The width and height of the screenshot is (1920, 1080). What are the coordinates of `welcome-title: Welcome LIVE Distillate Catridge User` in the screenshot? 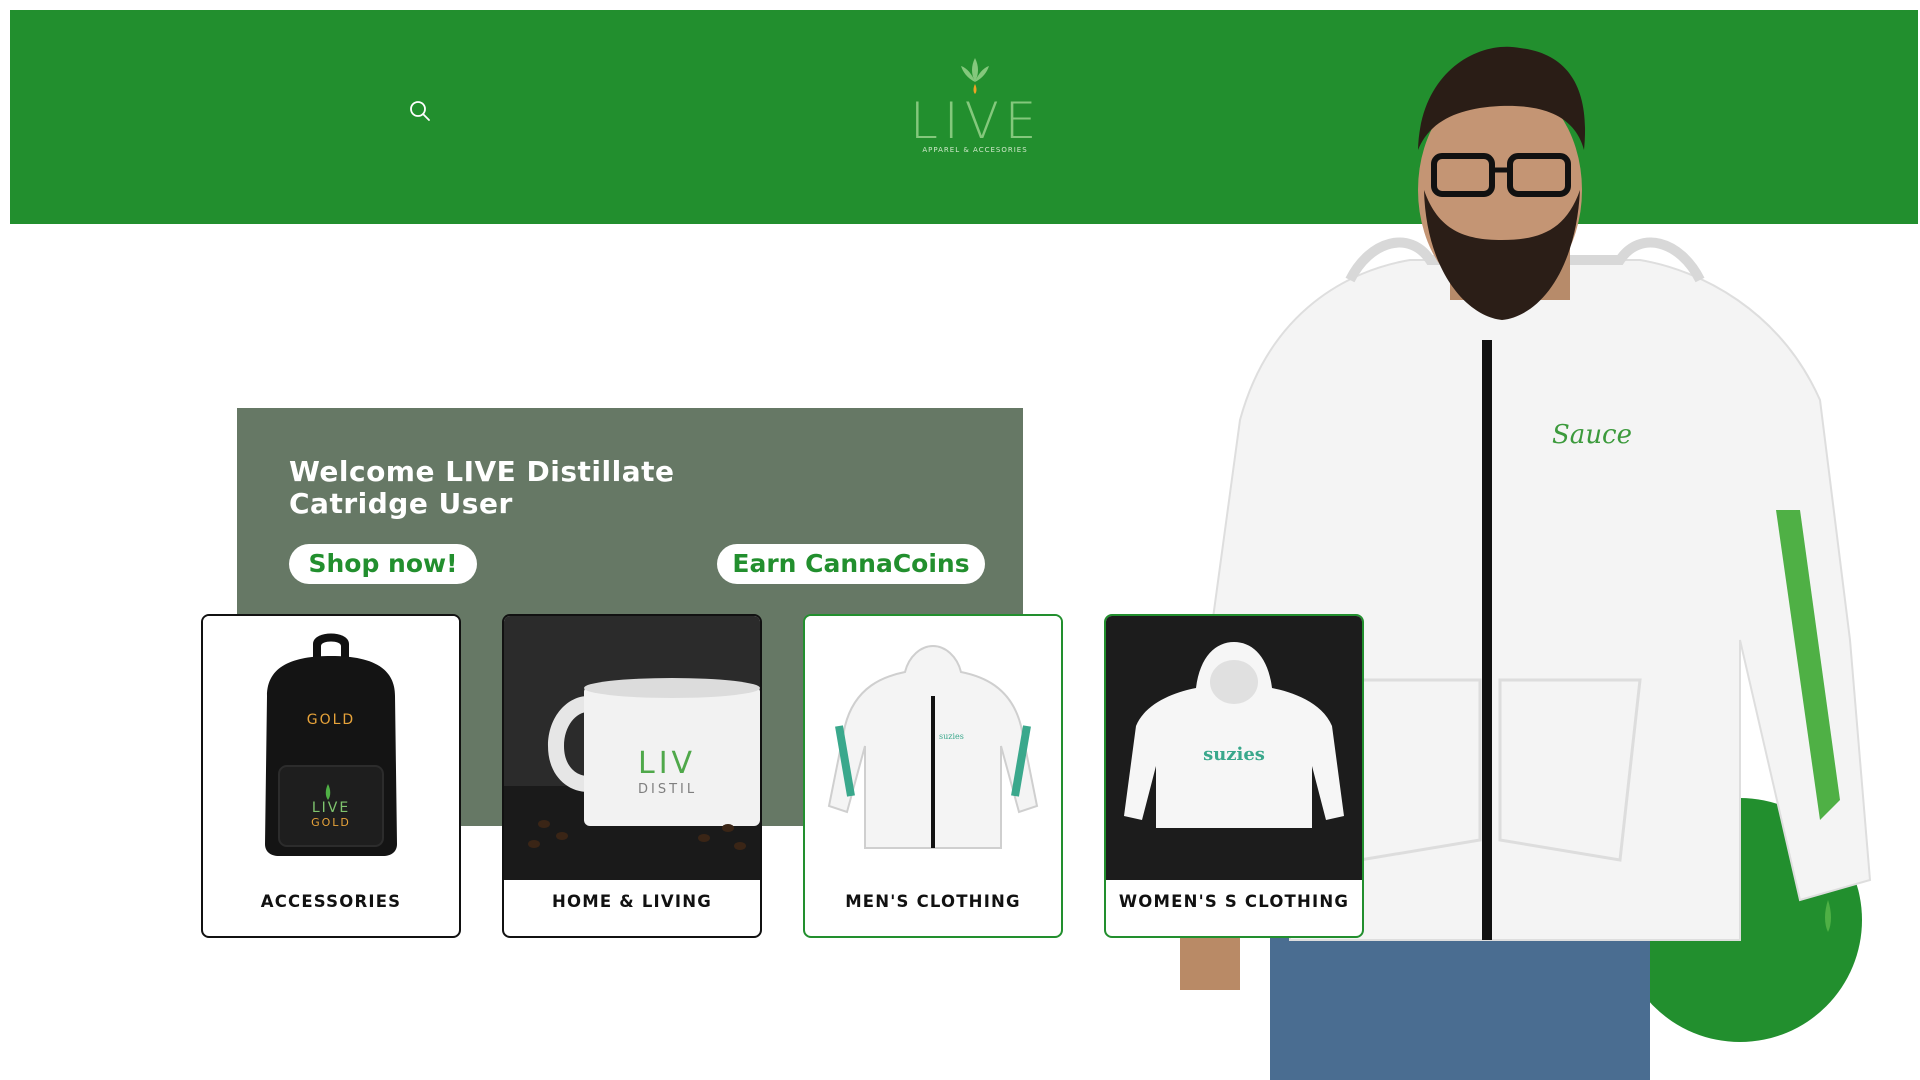 It's located at (519, 488).